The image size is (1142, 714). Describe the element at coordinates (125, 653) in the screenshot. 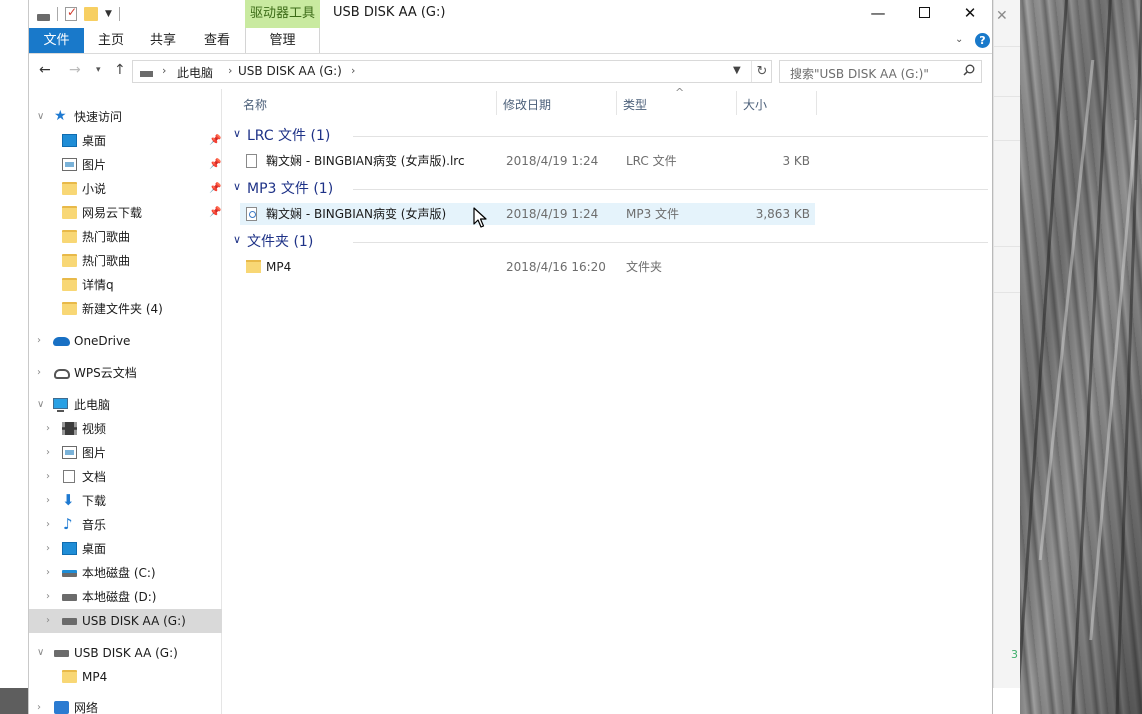

I see `nav-usb-root: ∨ USB DISK AA (G:)` at that location.